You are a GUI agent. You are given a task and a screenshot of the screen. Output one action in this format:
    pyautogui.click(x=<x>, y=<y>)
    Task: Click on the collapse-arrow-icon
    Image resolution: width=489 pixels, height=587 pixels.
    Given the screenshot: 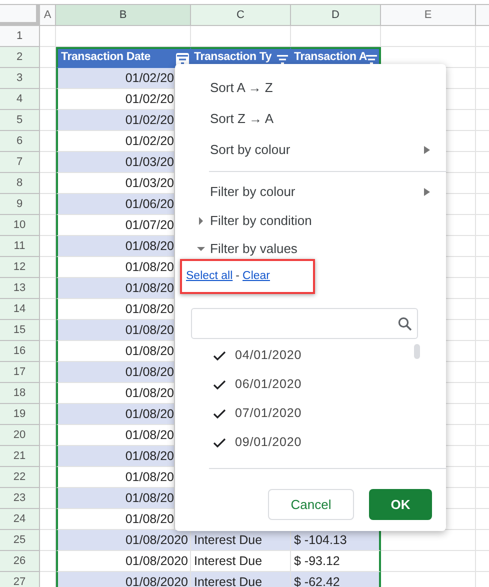 What is the action you would take?
    pyautogui.click(x=201, y=249)
    